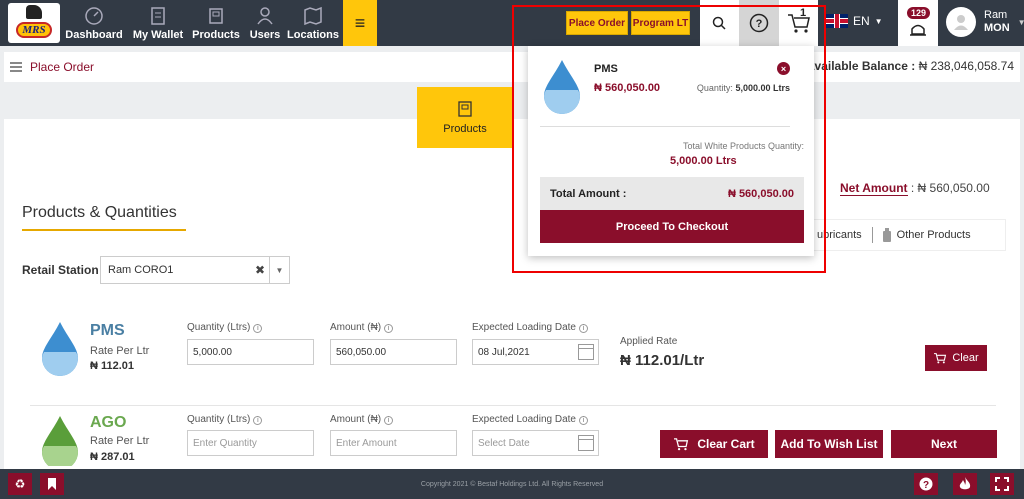 This screenshot has height=499, width=1024. I want to click on nav-dashboard: Dashboard, so click(94, 23).